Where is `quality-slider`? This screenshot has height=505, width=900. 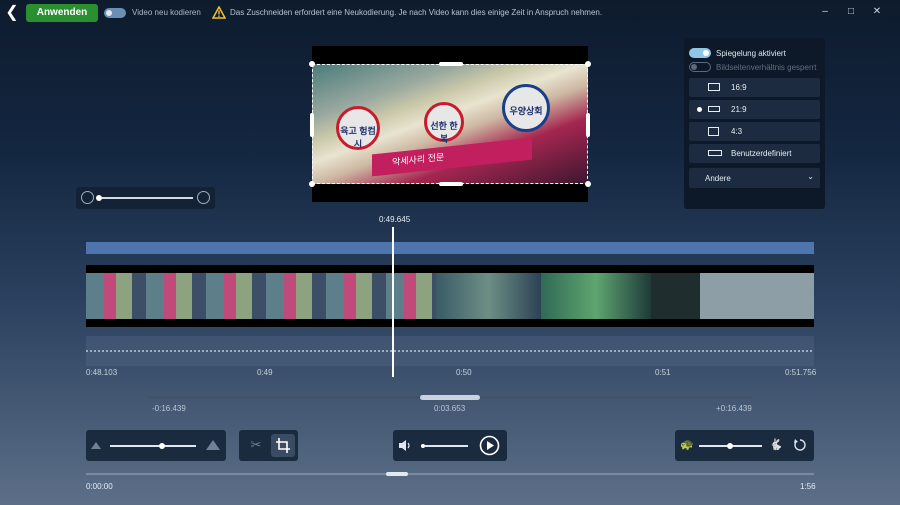
quality-slider is located at coordinates (153, 446).